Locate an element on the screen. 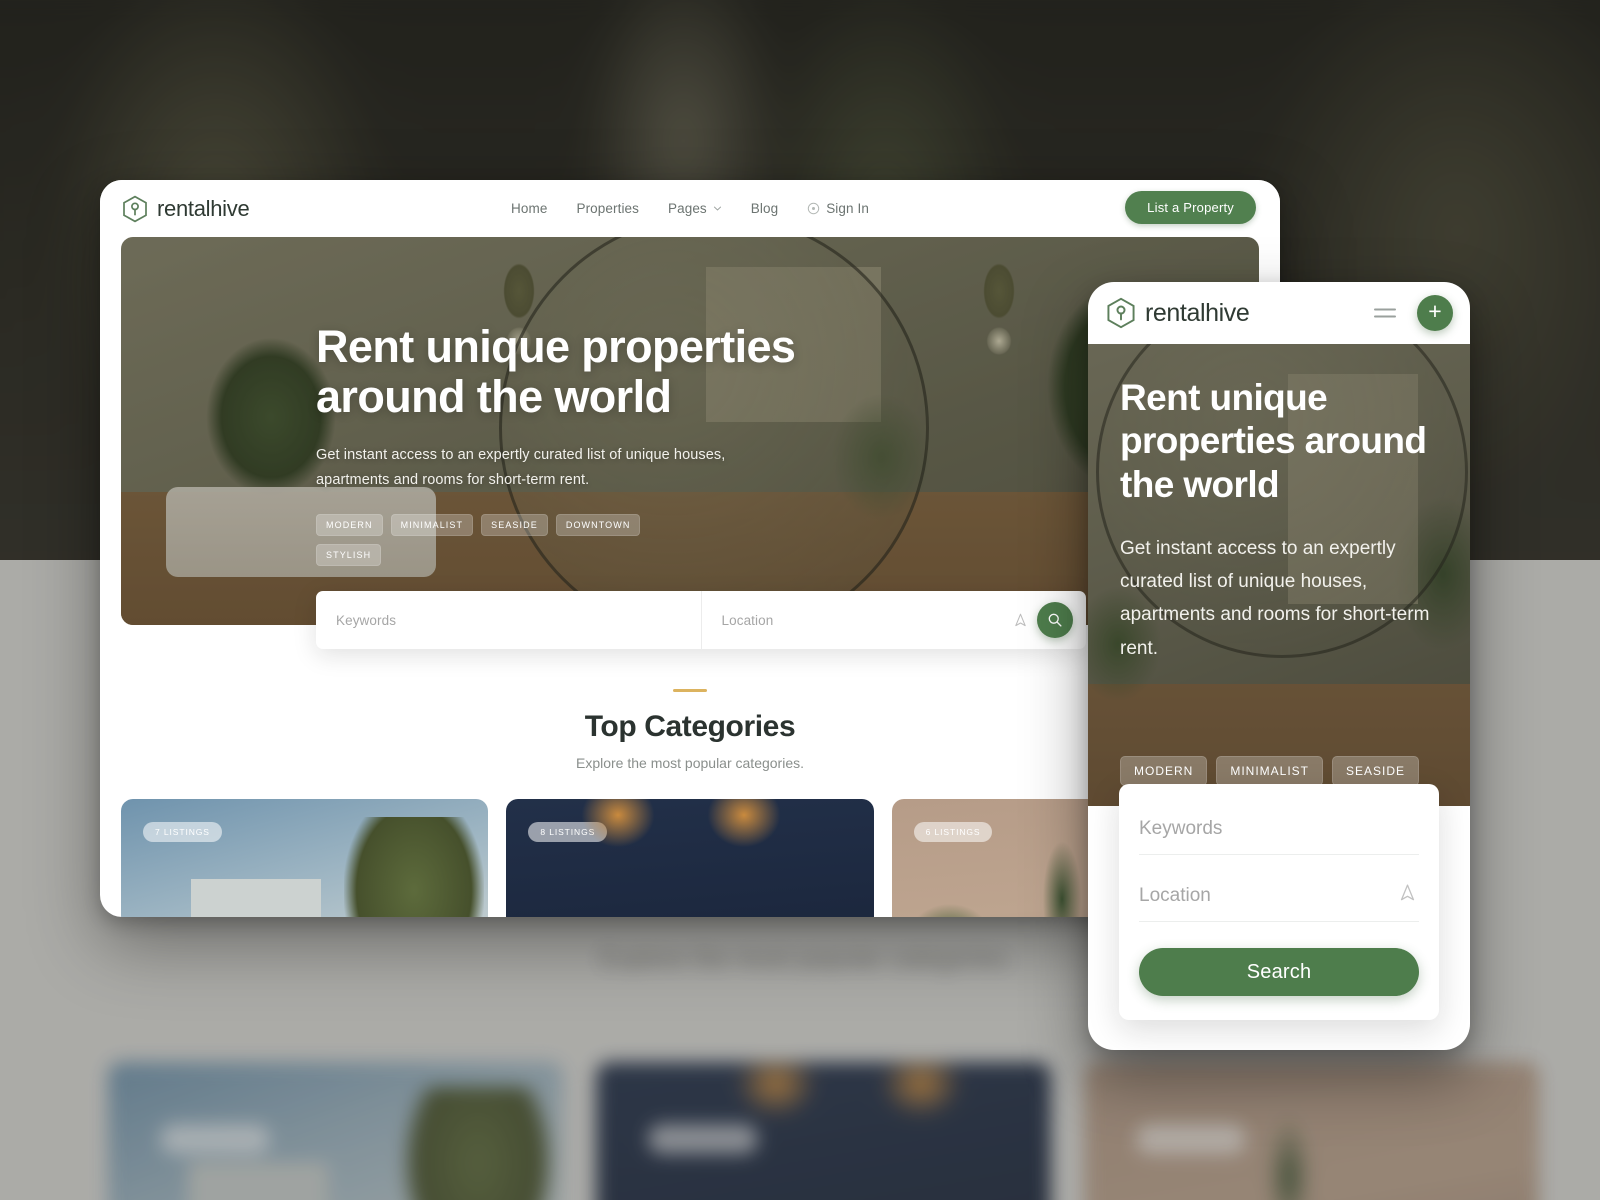  nav-link-label: Home is located at coordinates (529, 208).